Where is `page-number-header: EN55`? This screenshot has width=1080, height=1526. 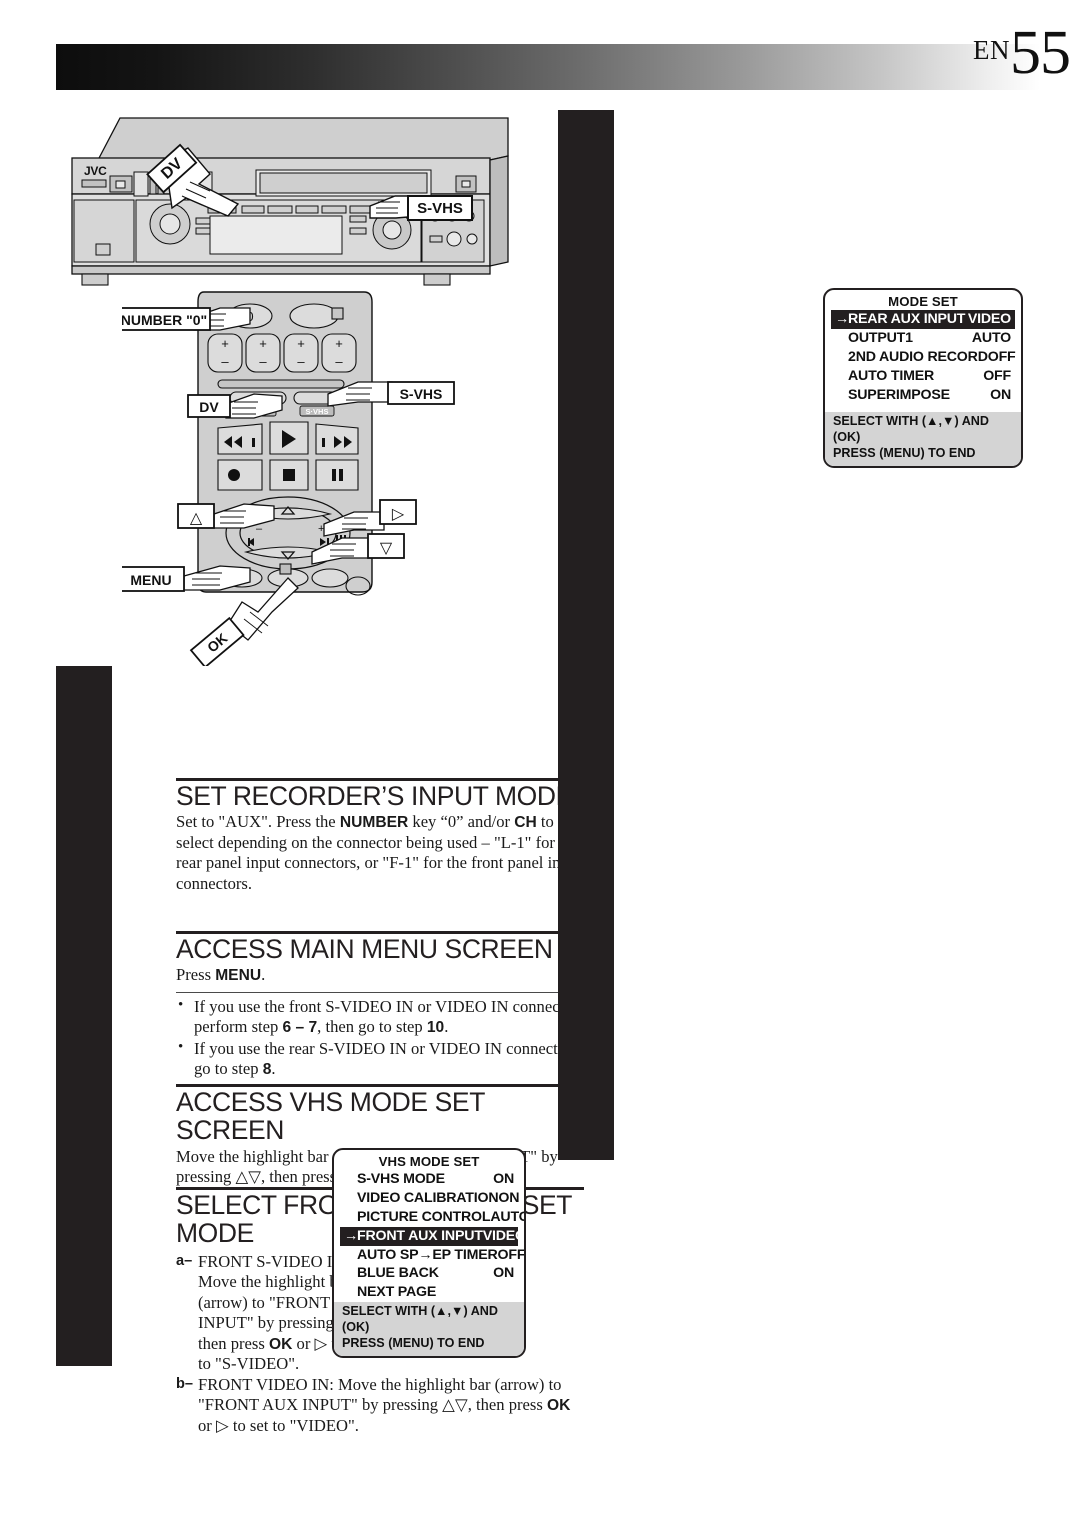
page-number-header: EN55 is located at coordinates (1022, 53).